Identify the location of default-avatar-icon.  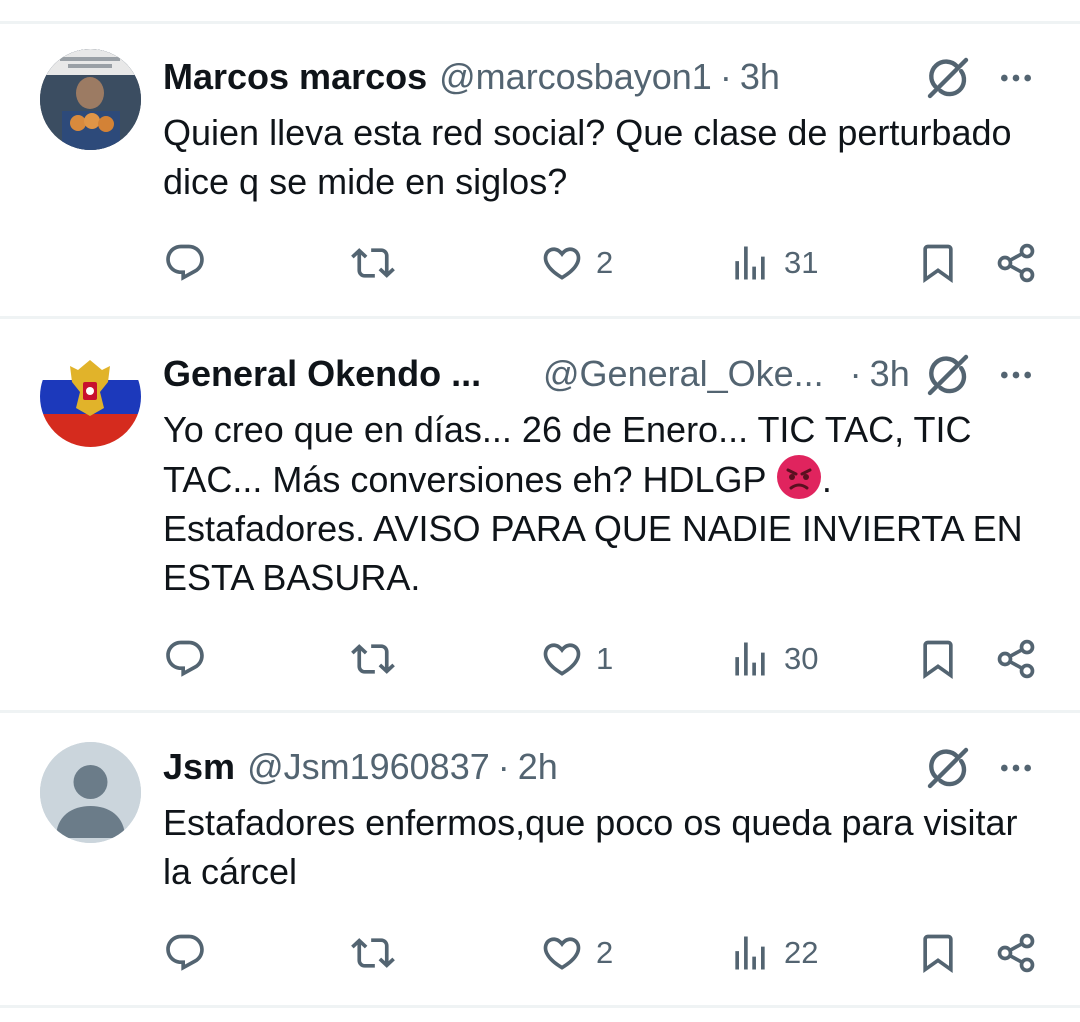
(90, 792).